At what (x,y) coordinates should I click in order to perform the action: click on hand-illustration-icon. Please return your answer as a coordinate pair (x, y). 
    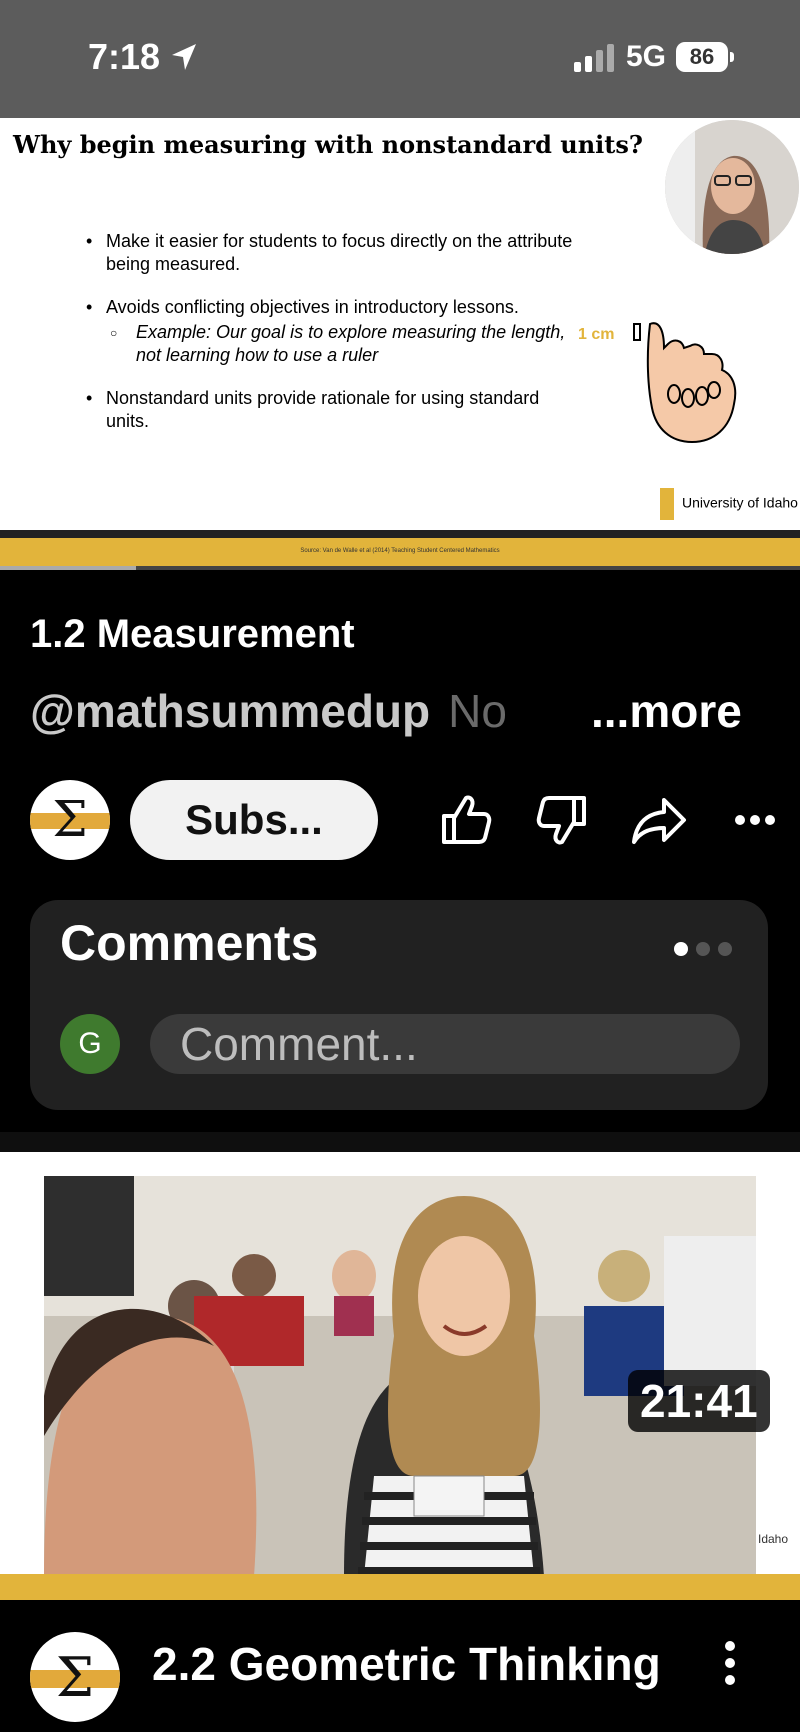
    Looking at the image, I should click on (685, 383).